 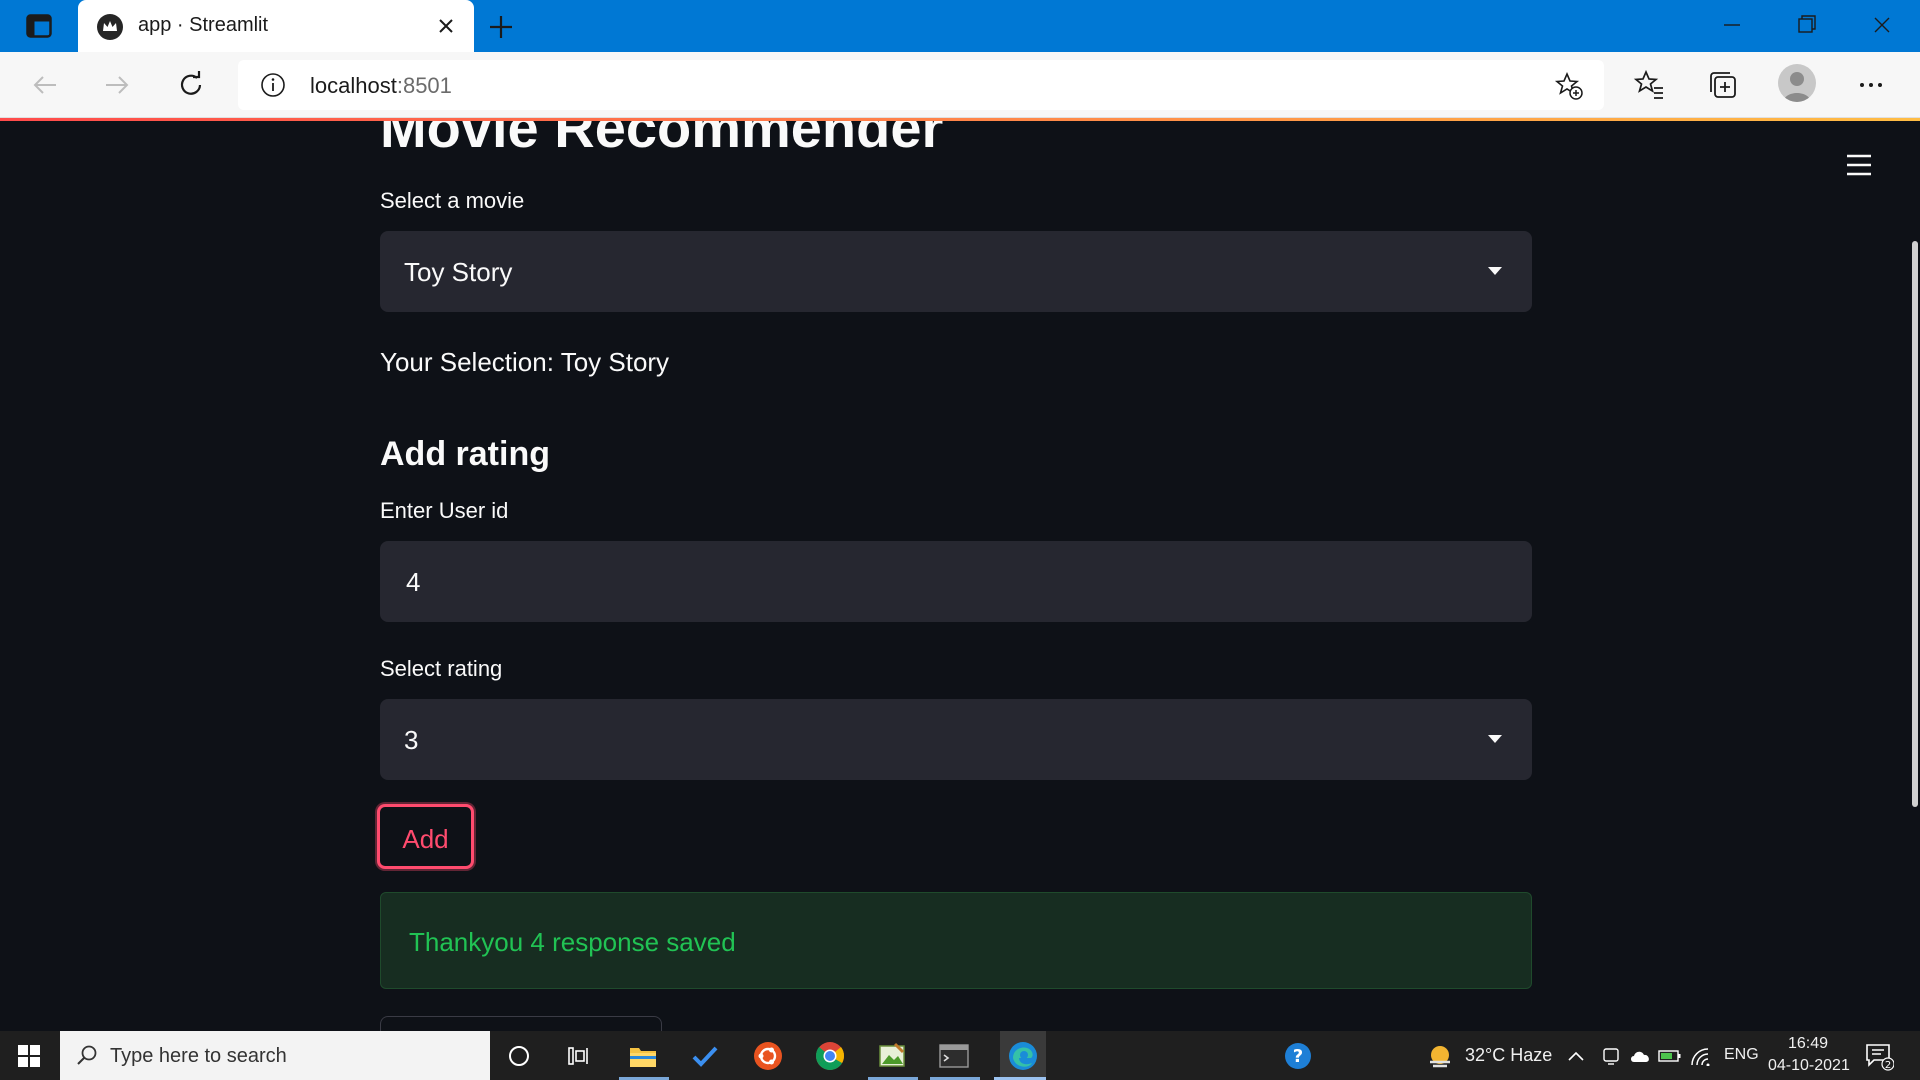 I want to click on cortana-icon, so click(x=519, y=1056).